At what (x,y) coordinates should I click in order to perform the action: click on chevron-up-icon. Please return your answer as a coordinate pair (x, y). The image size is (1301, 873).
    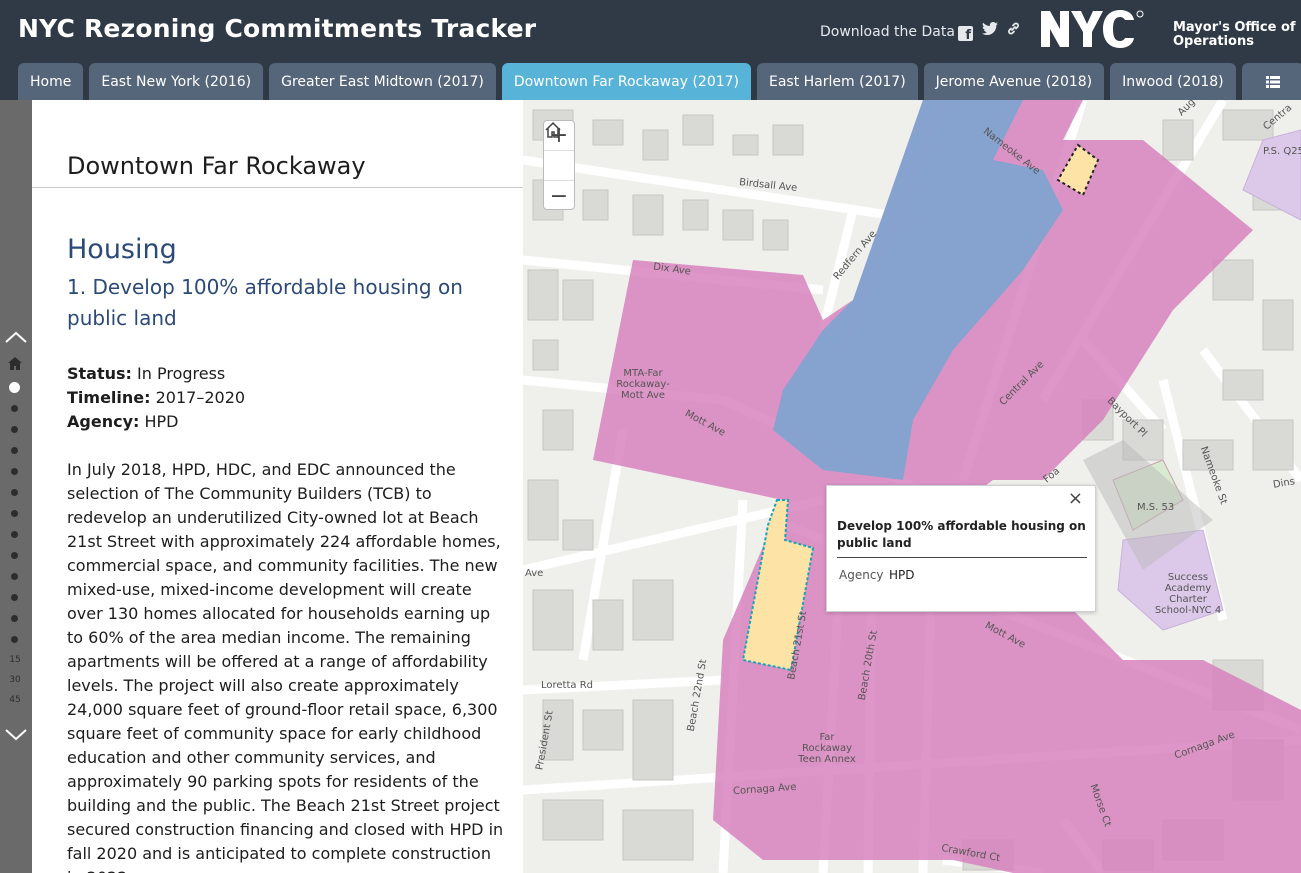
    Looking at the image, I should click on (16, 337).